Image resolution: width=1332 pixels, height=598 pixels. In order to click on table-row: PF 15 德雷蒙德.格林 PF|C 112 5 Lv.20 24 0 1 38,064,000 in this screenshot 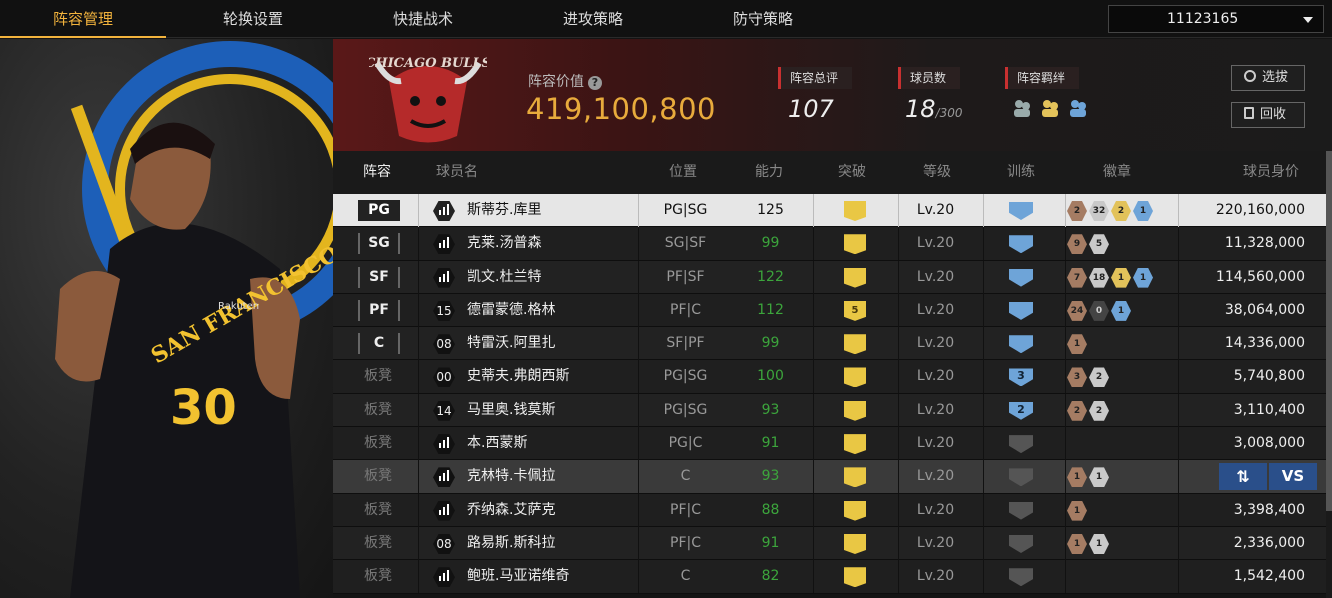, I will do `click(830, 310)`.